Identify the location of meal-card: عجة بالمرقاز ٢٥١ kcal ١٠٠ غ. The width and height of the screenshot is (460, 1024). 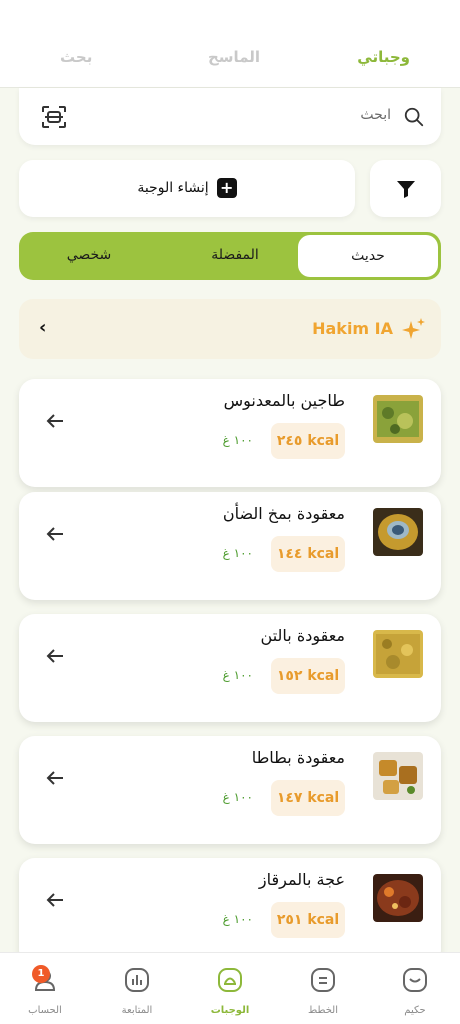
(230, 912).